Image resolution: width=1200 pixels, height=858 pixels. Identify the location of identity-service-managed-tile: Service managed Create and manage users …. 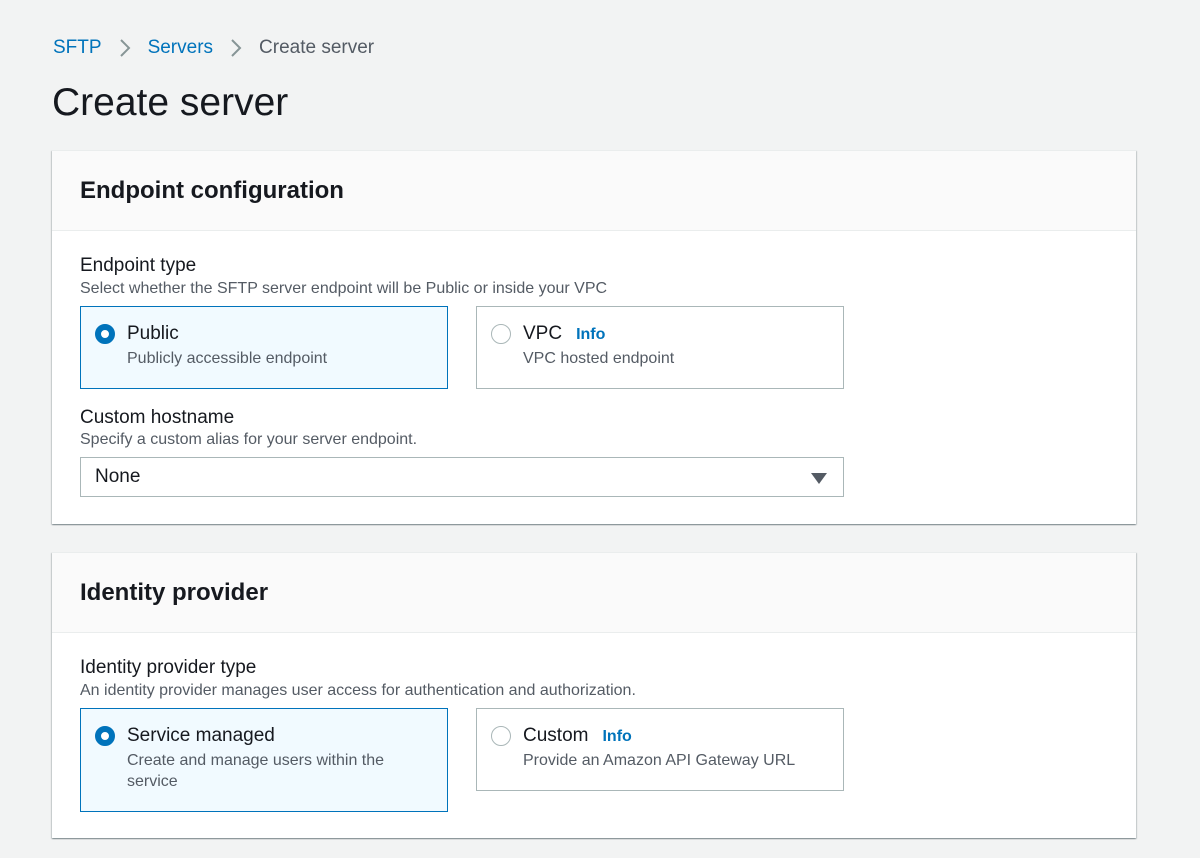
(264, 760).